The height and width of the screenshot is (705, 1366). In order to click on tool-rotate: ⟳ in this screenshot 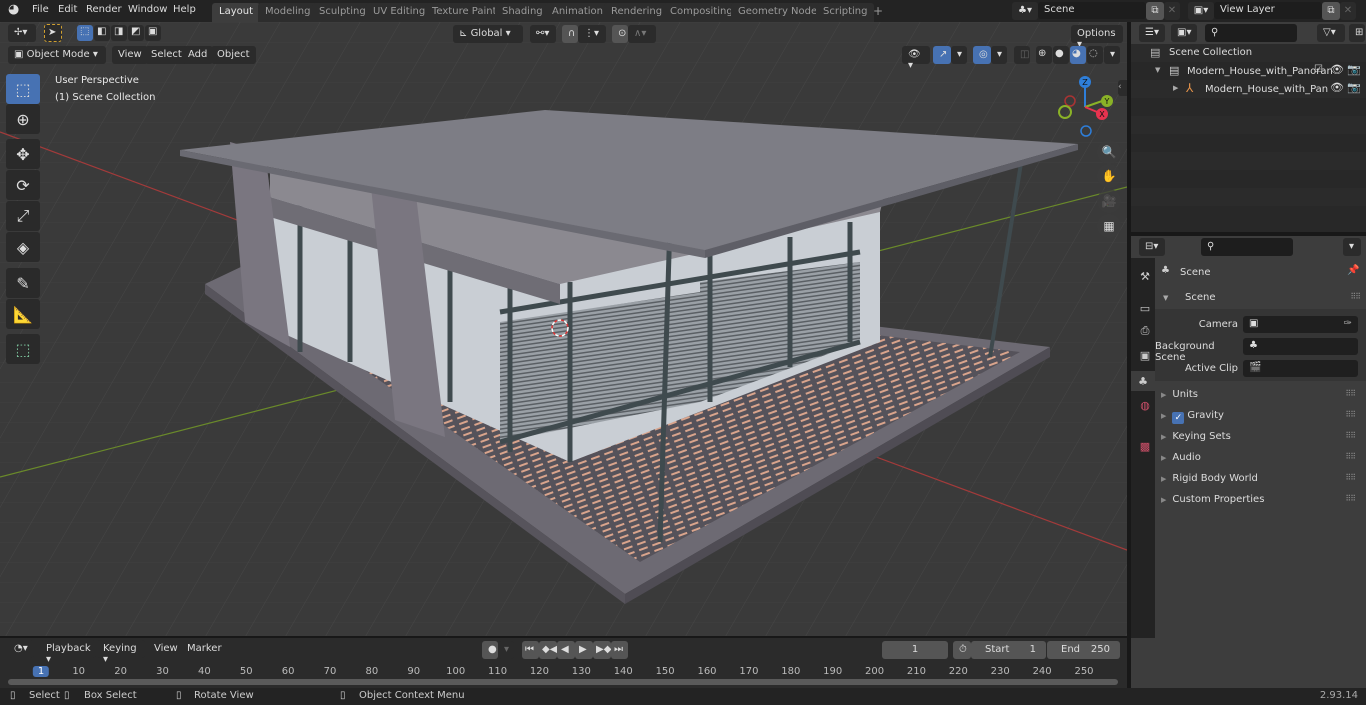, I will do `click(23, 185)`.